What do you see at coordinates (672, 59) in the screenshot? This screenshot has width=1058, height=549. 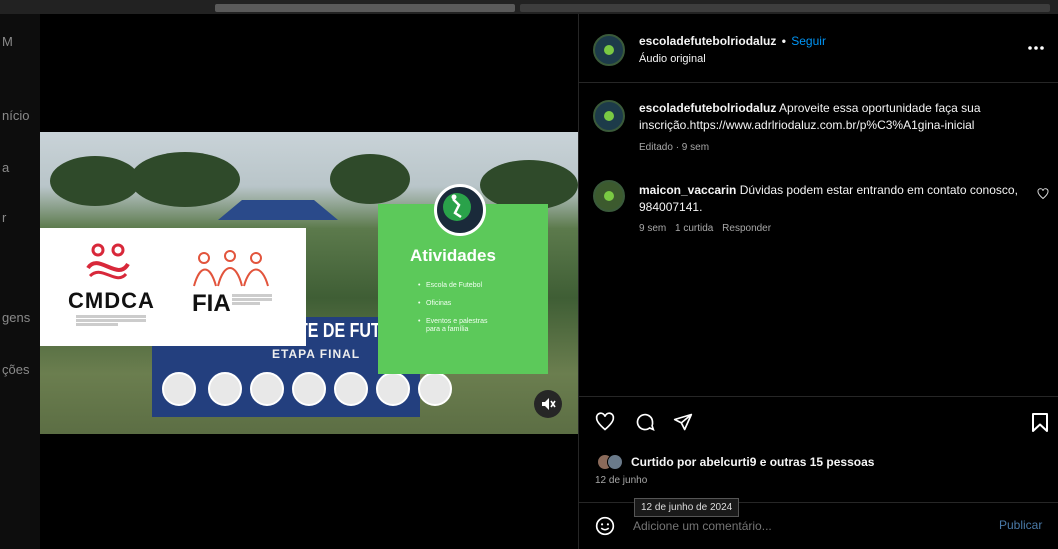 I see `audio-label: Áudio original` at bounding box center [672, 59].